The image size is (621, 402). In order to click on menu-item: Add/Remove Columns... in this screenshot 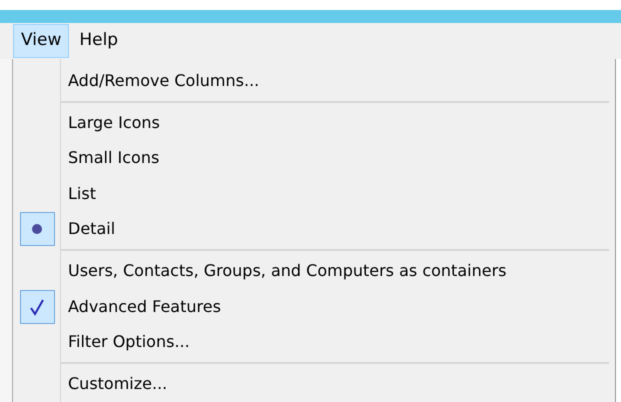, I will do `click(164, 80)`.